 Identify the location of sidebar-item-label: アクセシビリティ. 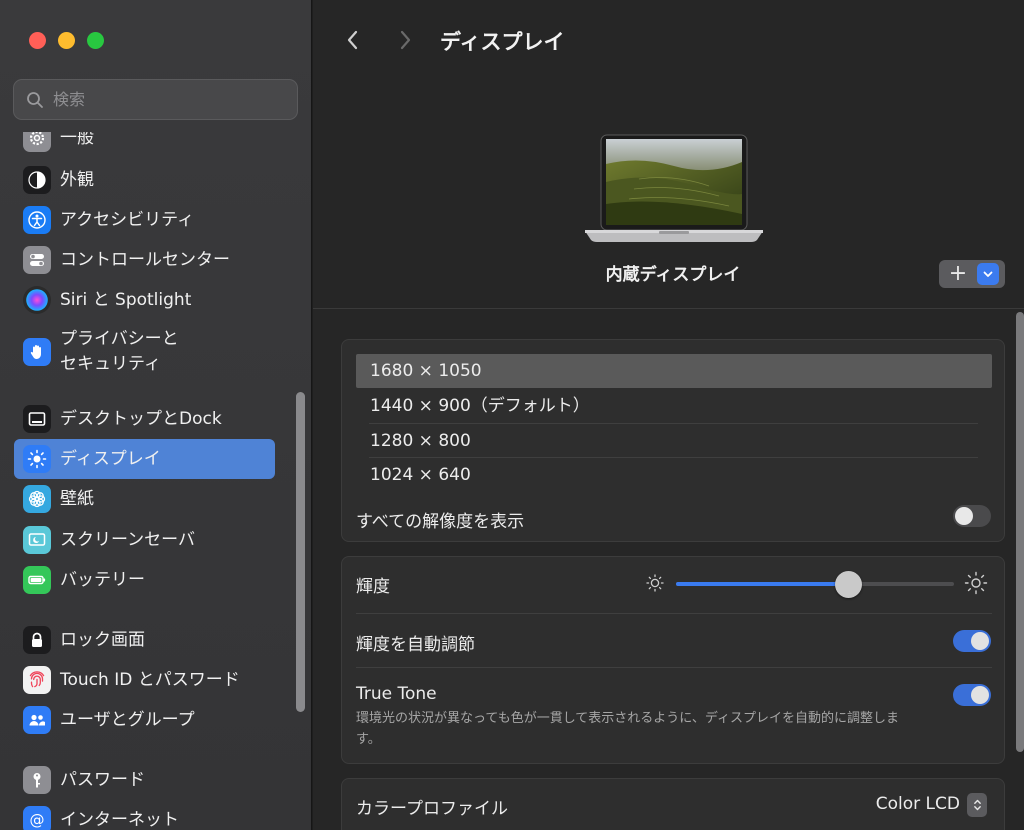
(127, 220).